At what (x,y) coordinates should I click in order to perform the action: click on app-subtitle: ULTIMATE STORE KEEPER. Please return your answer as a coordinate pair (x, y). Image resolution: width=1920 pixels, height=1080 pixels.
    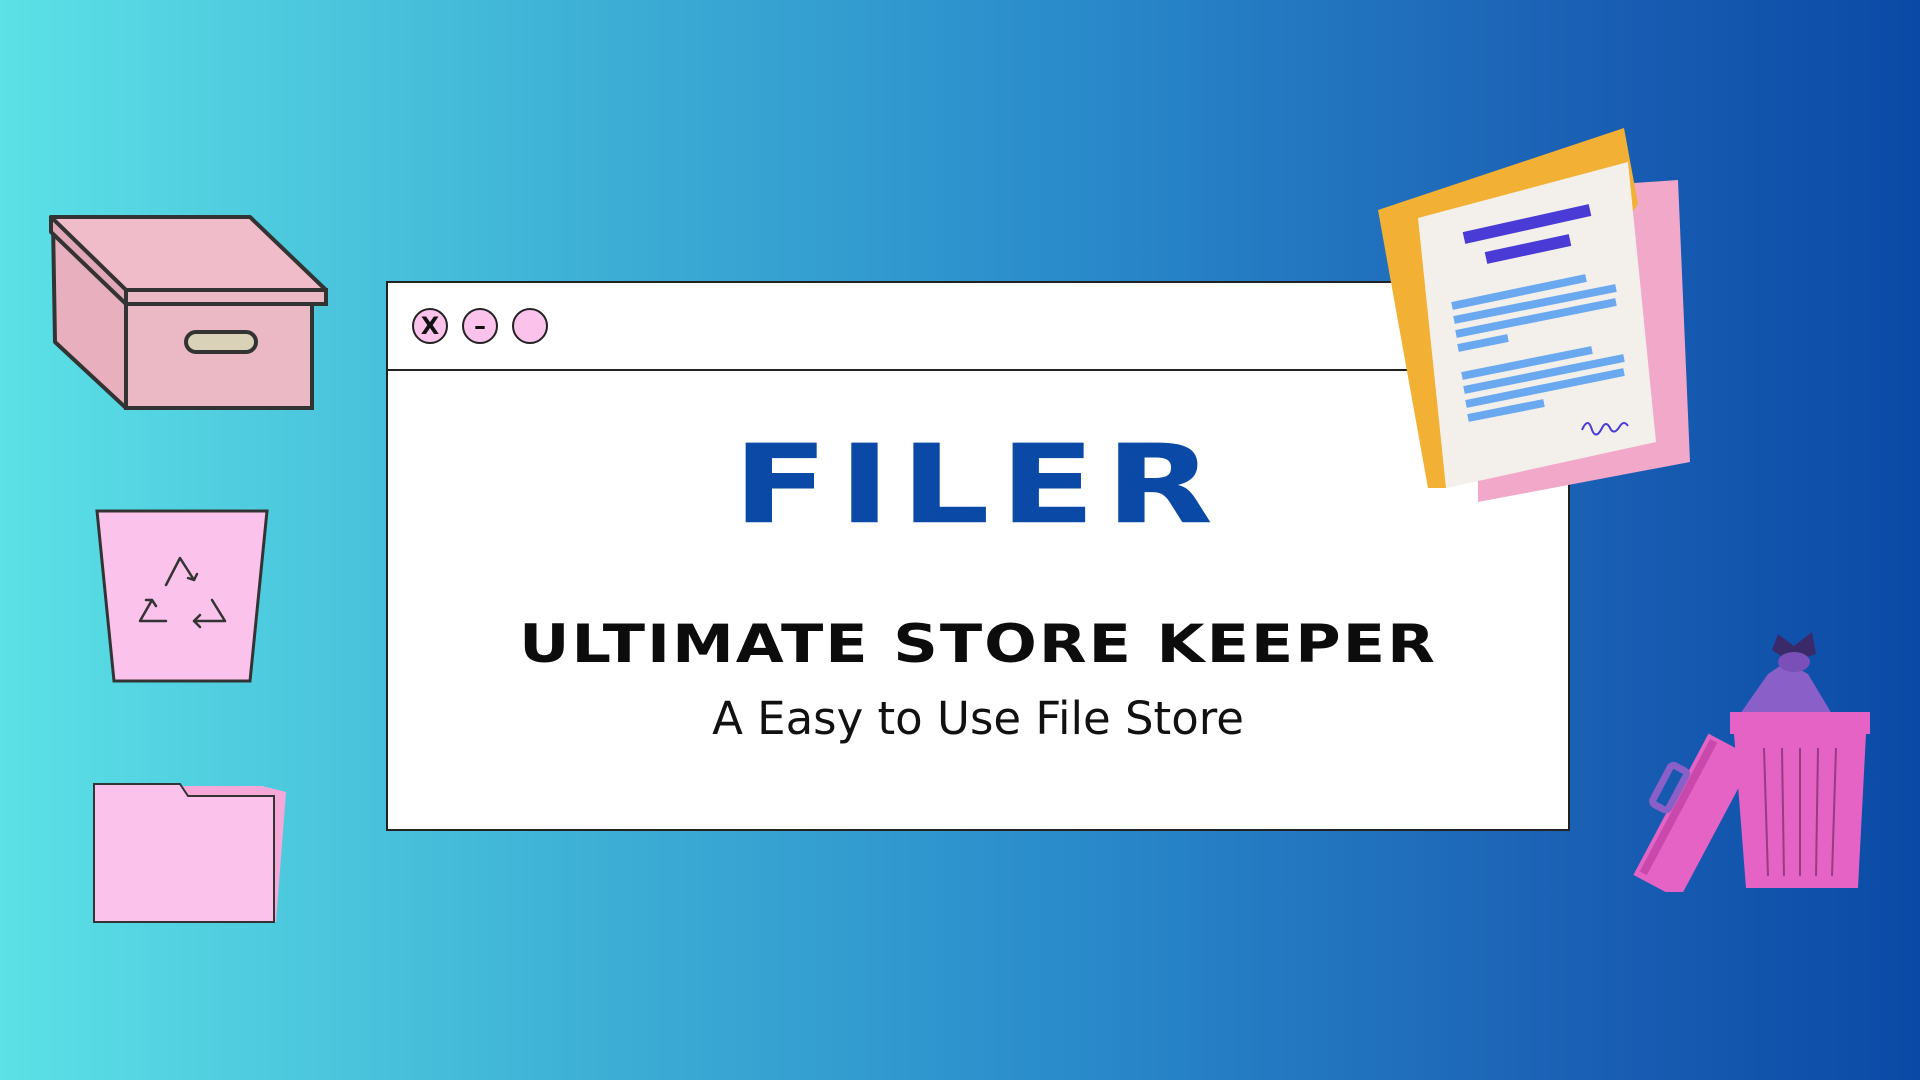
    Looking at the image, I should click on (978, 643).